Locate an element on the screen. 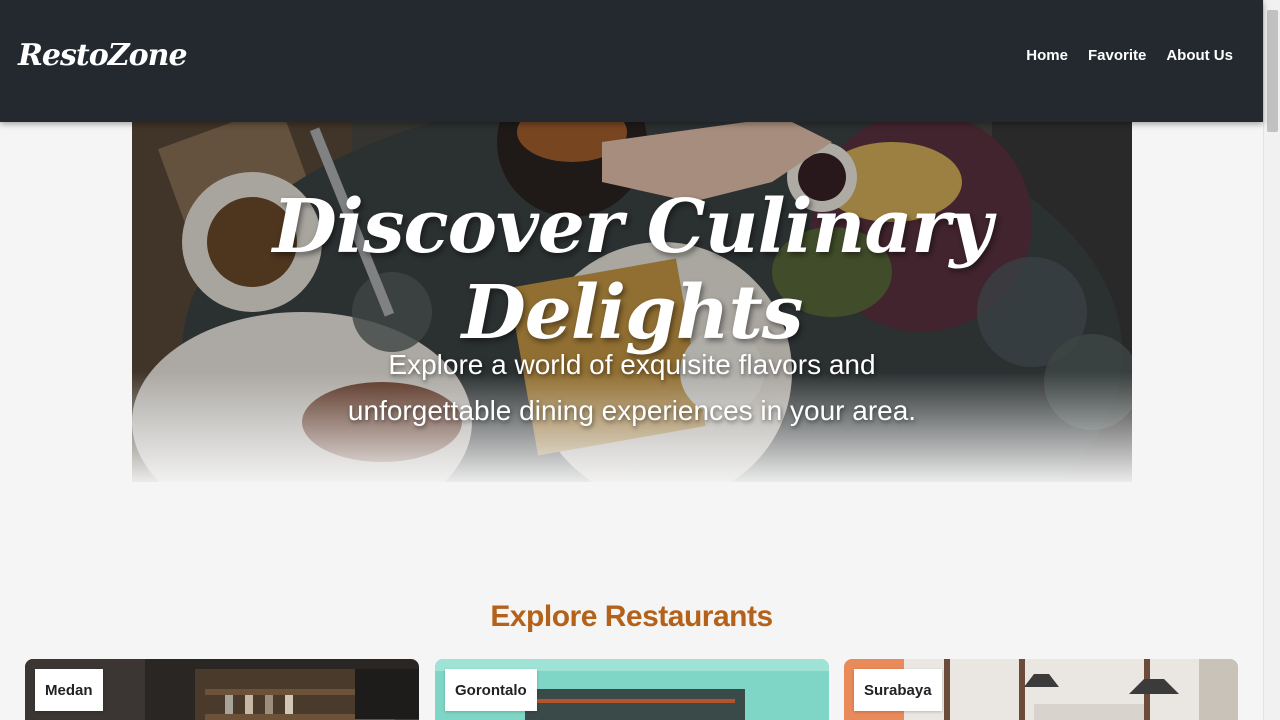  main-nav: Home Favorite About Us is located at coordinates (1129, 55).